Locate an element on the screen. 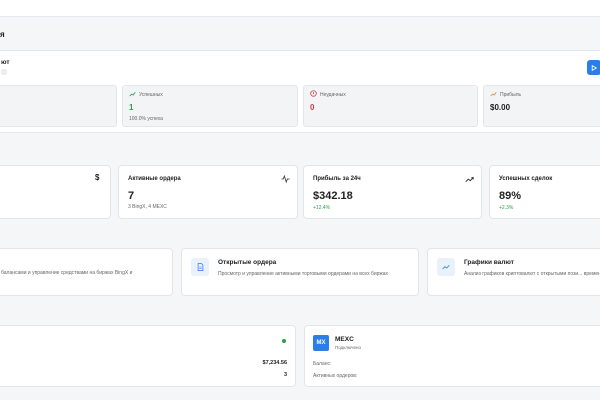 The image size is (600, 400). kpi-card-profit-24h: Прибыль за 24ч $342.18 +12.4% is located at coordinates (392, 192).